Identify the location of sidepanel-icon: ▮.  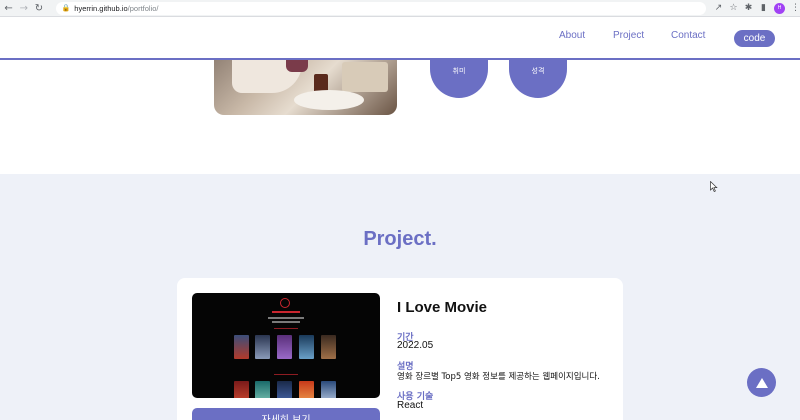
(763, 8).